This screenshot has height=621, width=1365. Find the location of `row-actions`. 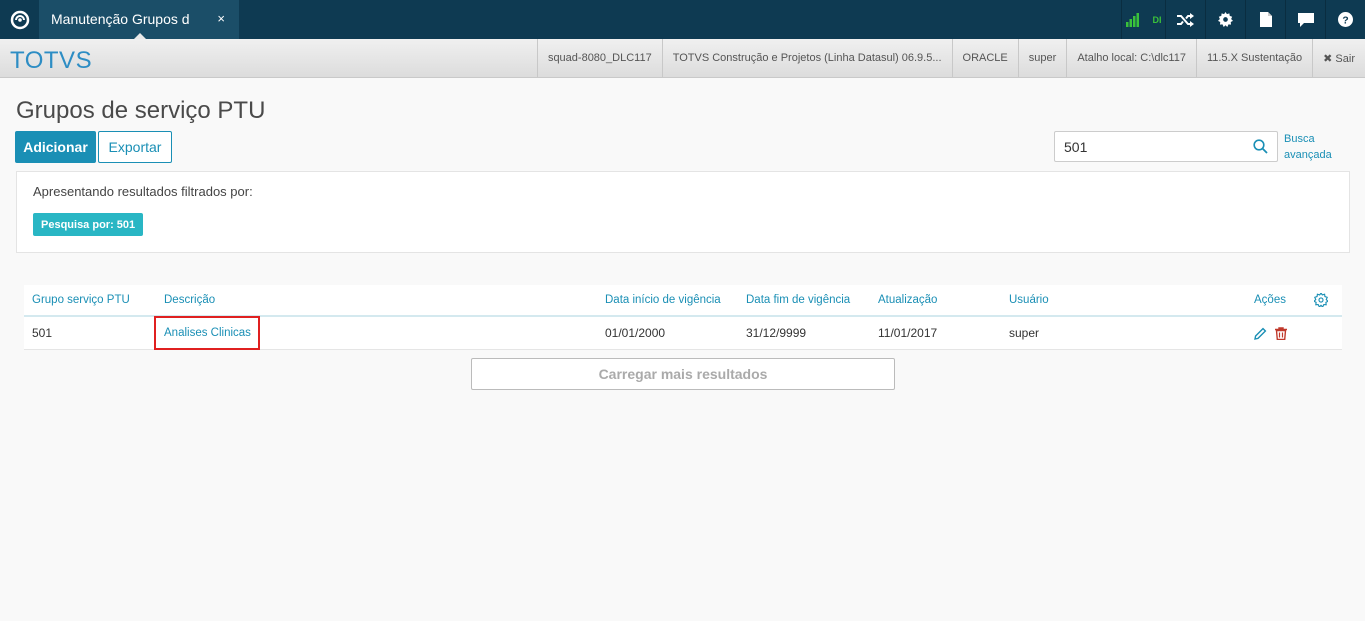

row-actions is located at coordinates (1270, 333).